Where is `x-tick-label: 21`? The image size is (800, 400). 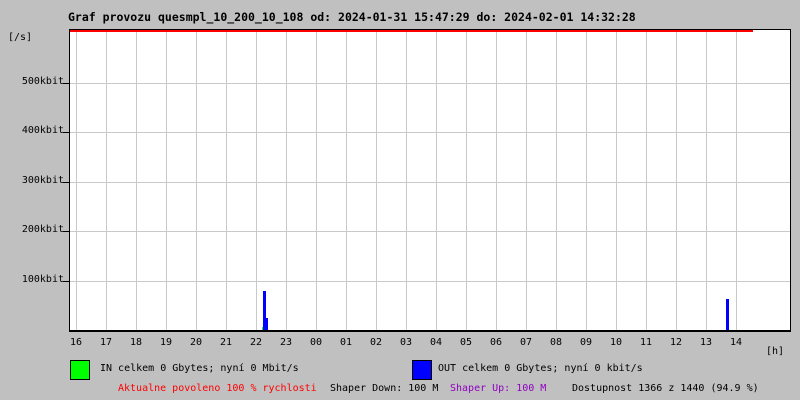 x-tick-label: 21 is located at coordinates (226, 342).